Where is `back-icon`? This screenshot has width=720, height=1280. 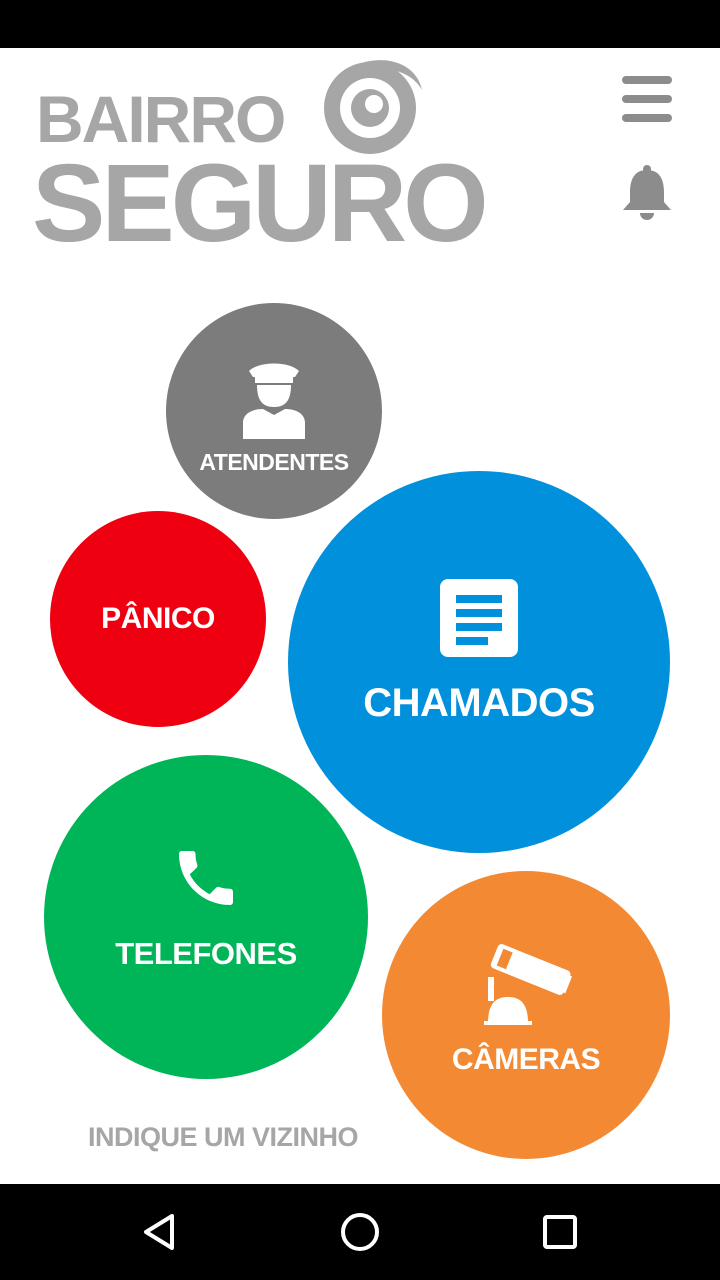
back-icon is located at coordinates (159, 1232).